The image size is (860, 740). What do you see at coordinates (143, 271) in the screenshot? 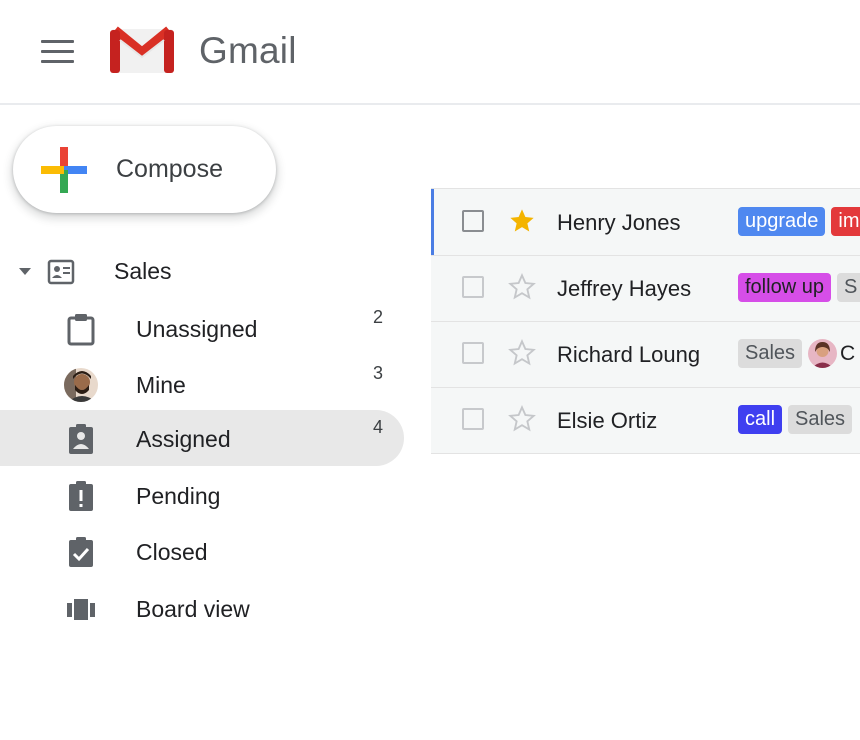
I see `sidebar-group-label: Sales` at bounding box center [143, 271].